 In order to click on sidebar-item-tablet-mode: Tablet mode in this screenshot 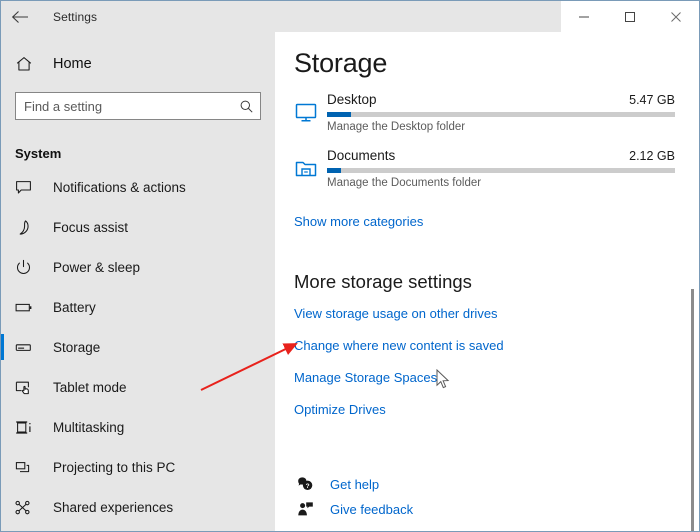, I will do `click(138, 387)`.